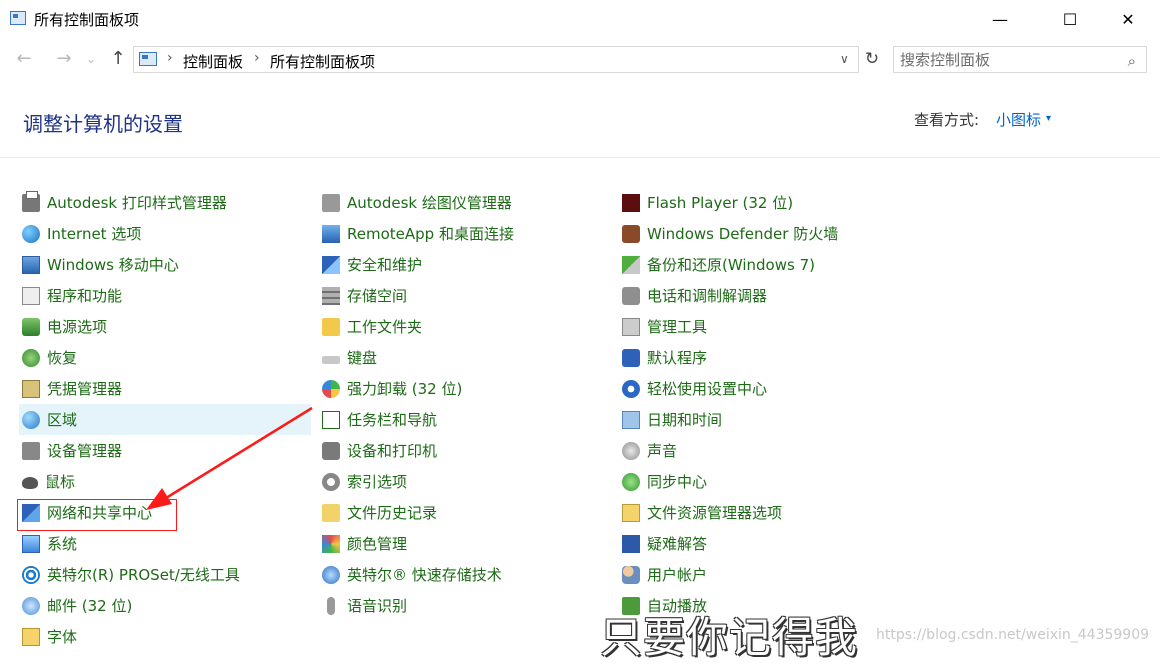 The height and width of the screenshot is (665, 1160). I want to click on cp-item-speech: 语音识别, so click(465, 605).